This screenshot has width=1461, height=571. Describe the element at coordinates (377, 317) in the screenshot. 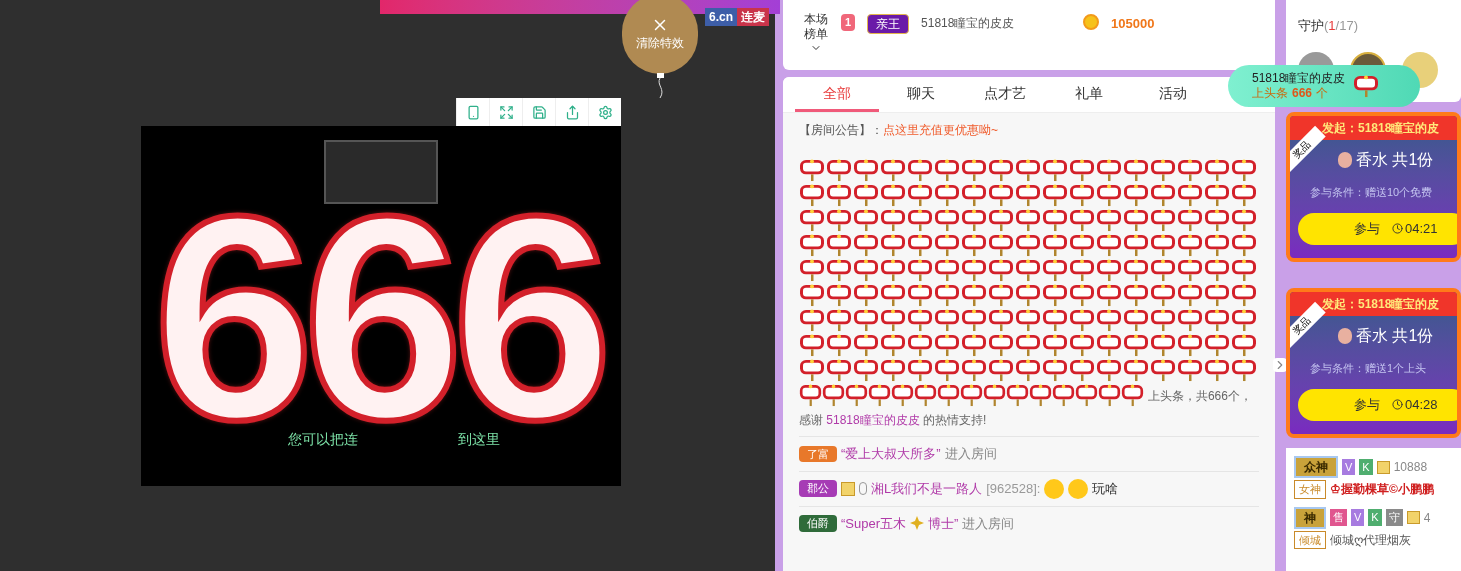

I see `effect-number: 666` at that location.